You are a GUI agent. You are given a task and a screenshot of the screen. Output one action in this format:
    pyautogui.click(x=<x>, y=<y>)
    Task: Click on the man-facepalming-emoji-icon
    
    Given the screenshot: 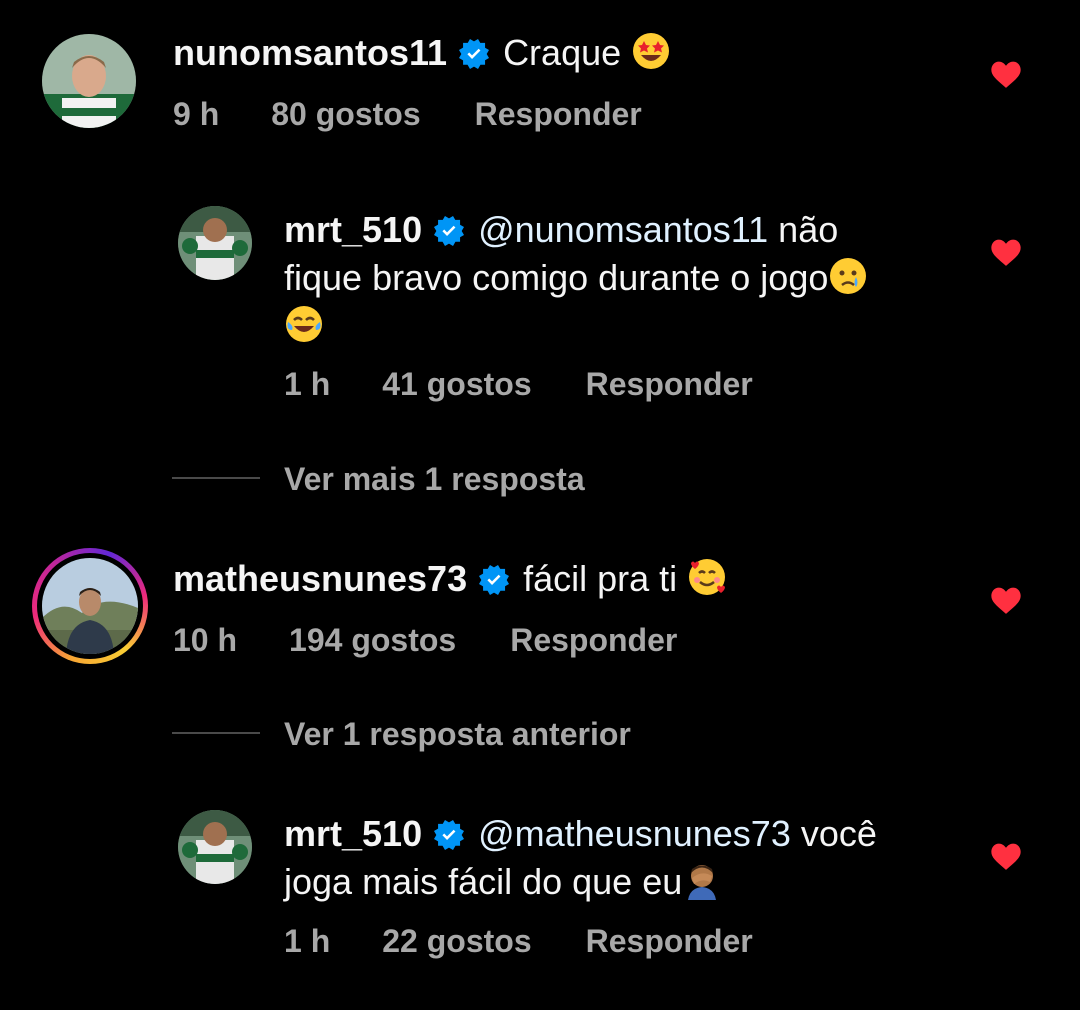 What is the action you would take?
    pyautogui.click(x=702, y=882)
    